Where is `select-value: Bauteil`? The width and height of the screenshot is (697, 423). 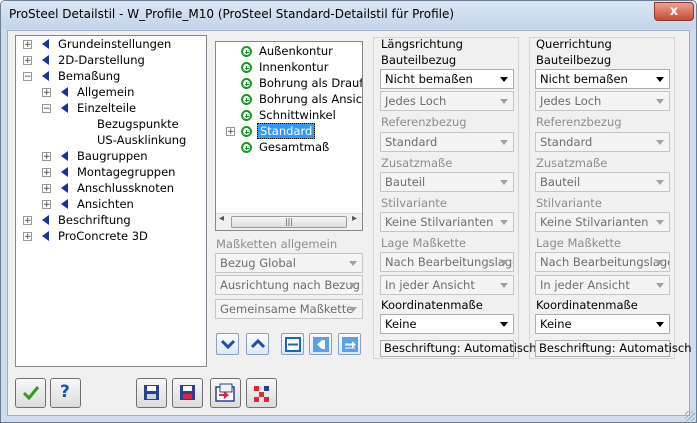
select-value: Bauteil is located at coordinates (405, 182).